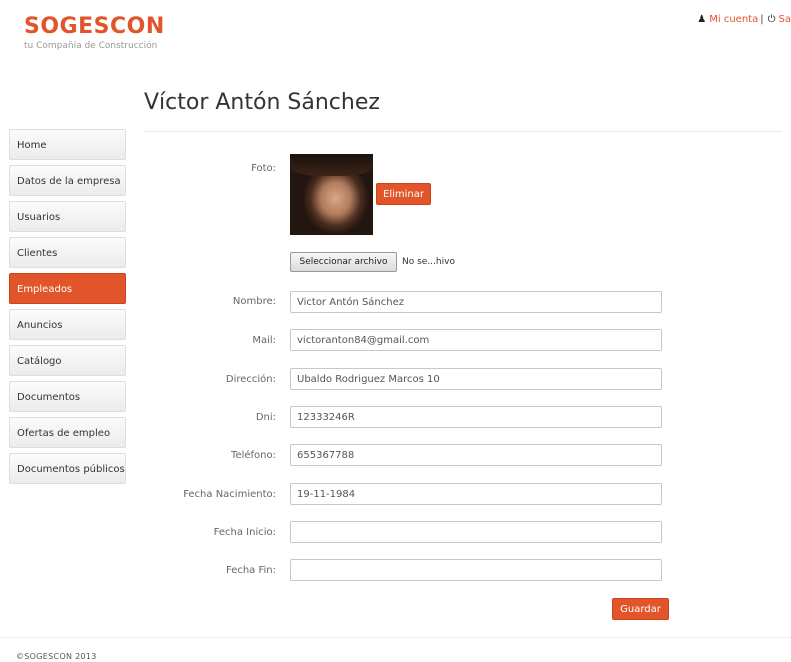 The width and height of the screenshot is (791, 662). What do you see at coordinates (264, 340) in the screenshot?
I see `mail-label: Mail:` at bounding box center [264, 340].